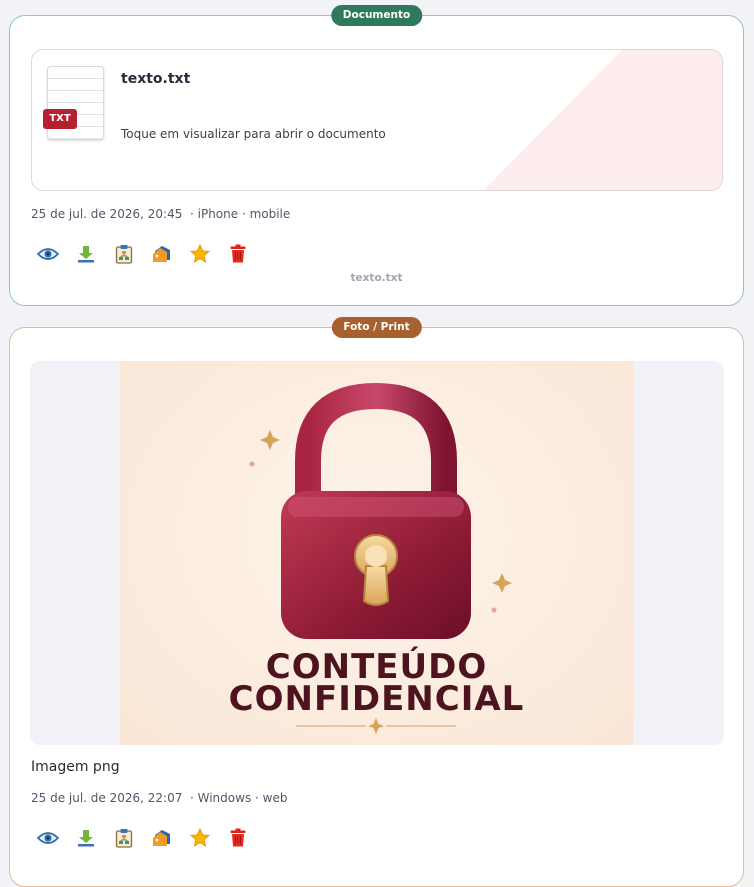  I want to click on photo-caption: Imagem png, so click(75, 767).